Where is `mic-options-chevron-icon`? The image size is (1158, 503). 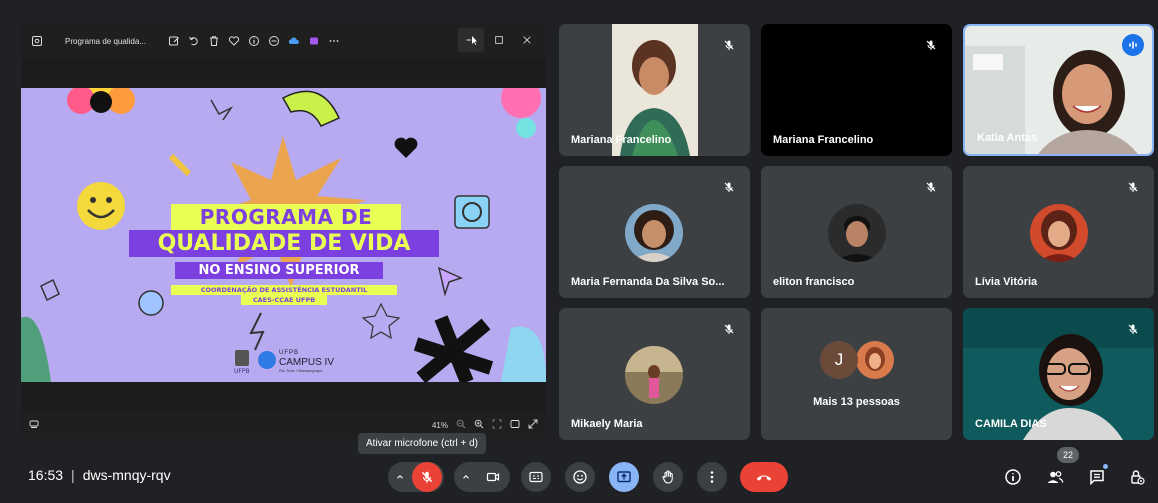 mic-options-chevron-icon is located at coordinates (400, 477).